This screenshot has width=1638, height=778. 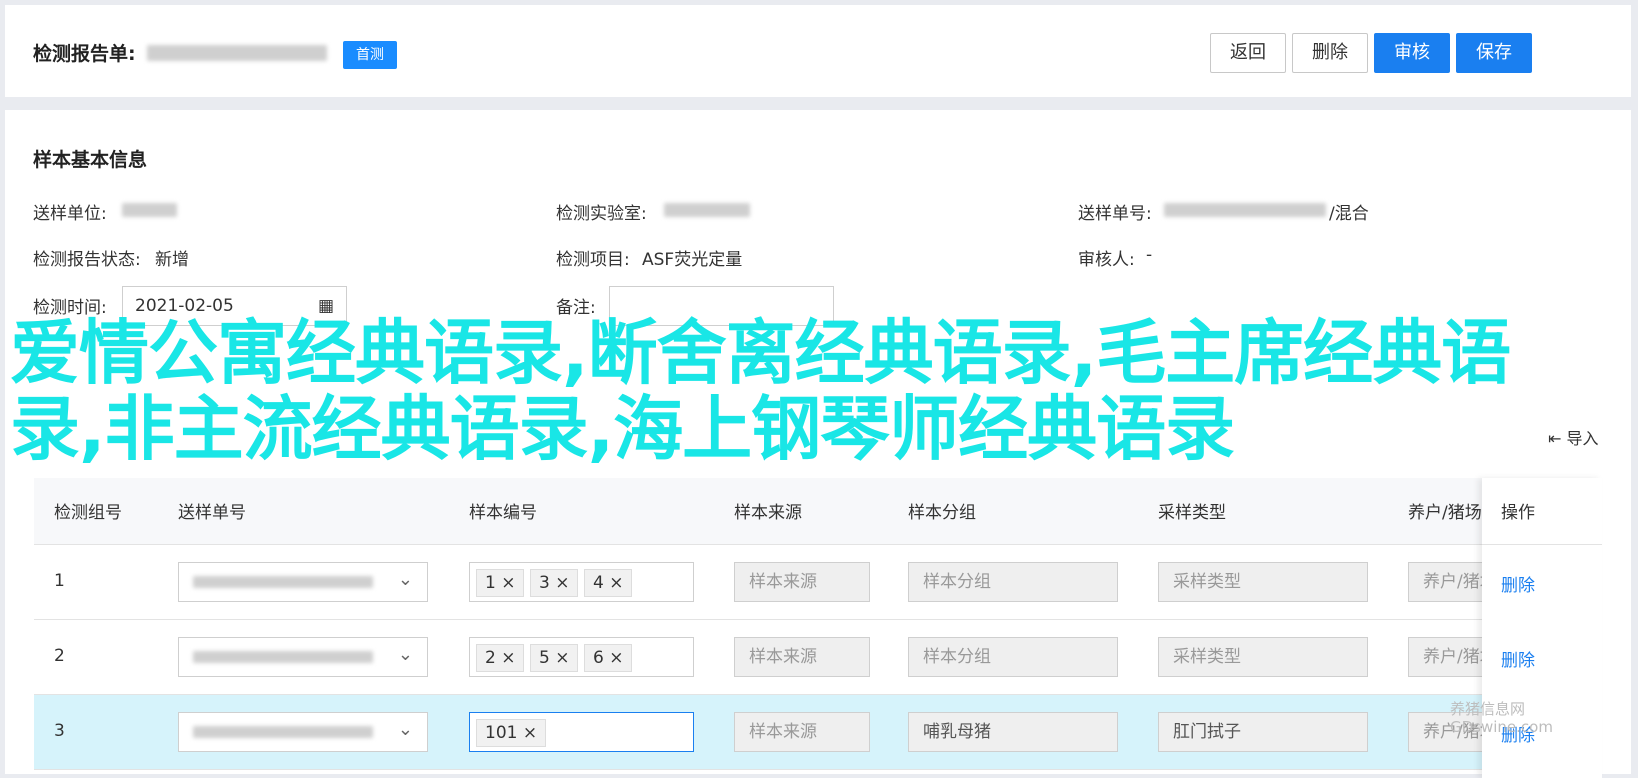 I want to click on report-status-label: 检测报告状态:, so click(x=87, y=260).